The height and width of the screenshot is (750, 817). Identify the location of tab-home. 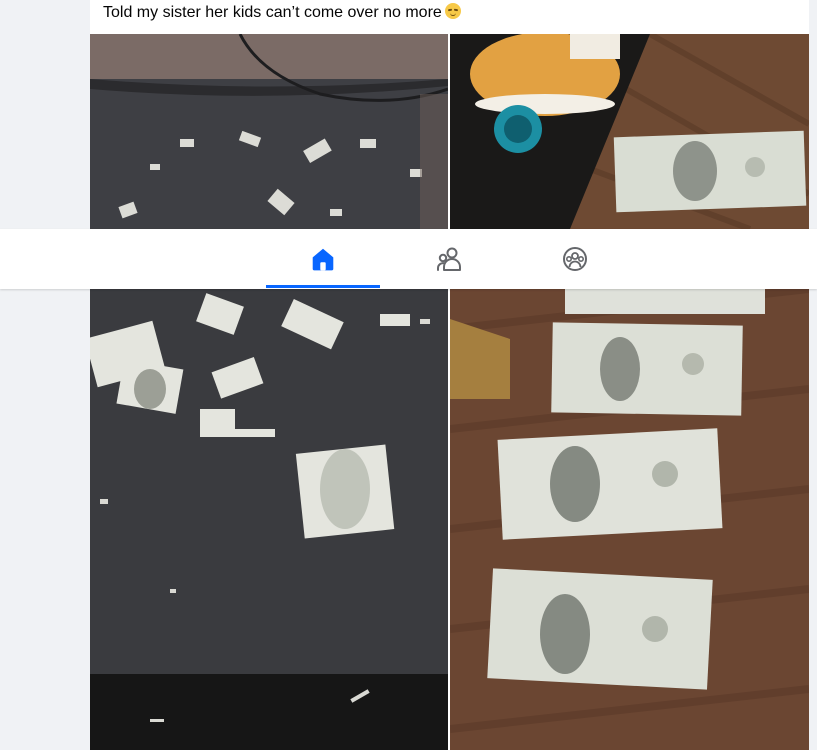
(323, 259).